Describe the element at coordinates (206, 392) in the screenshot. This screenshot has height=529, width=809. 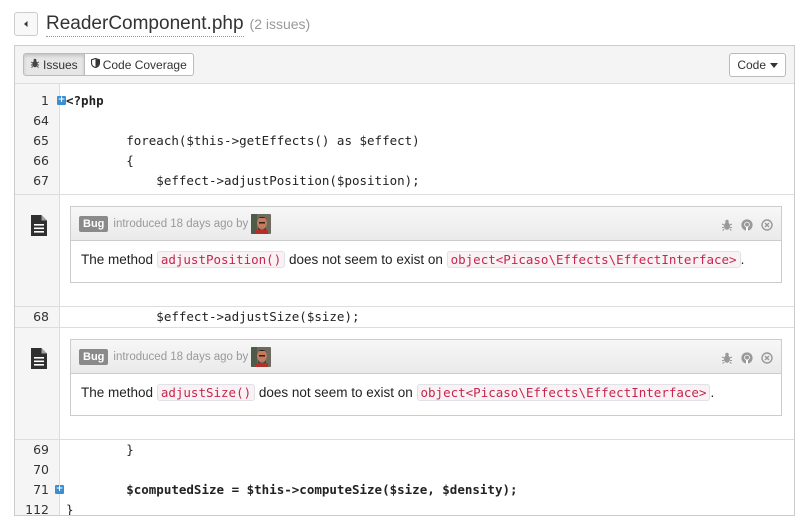
I see `method-name: adjustSize()` at that location.